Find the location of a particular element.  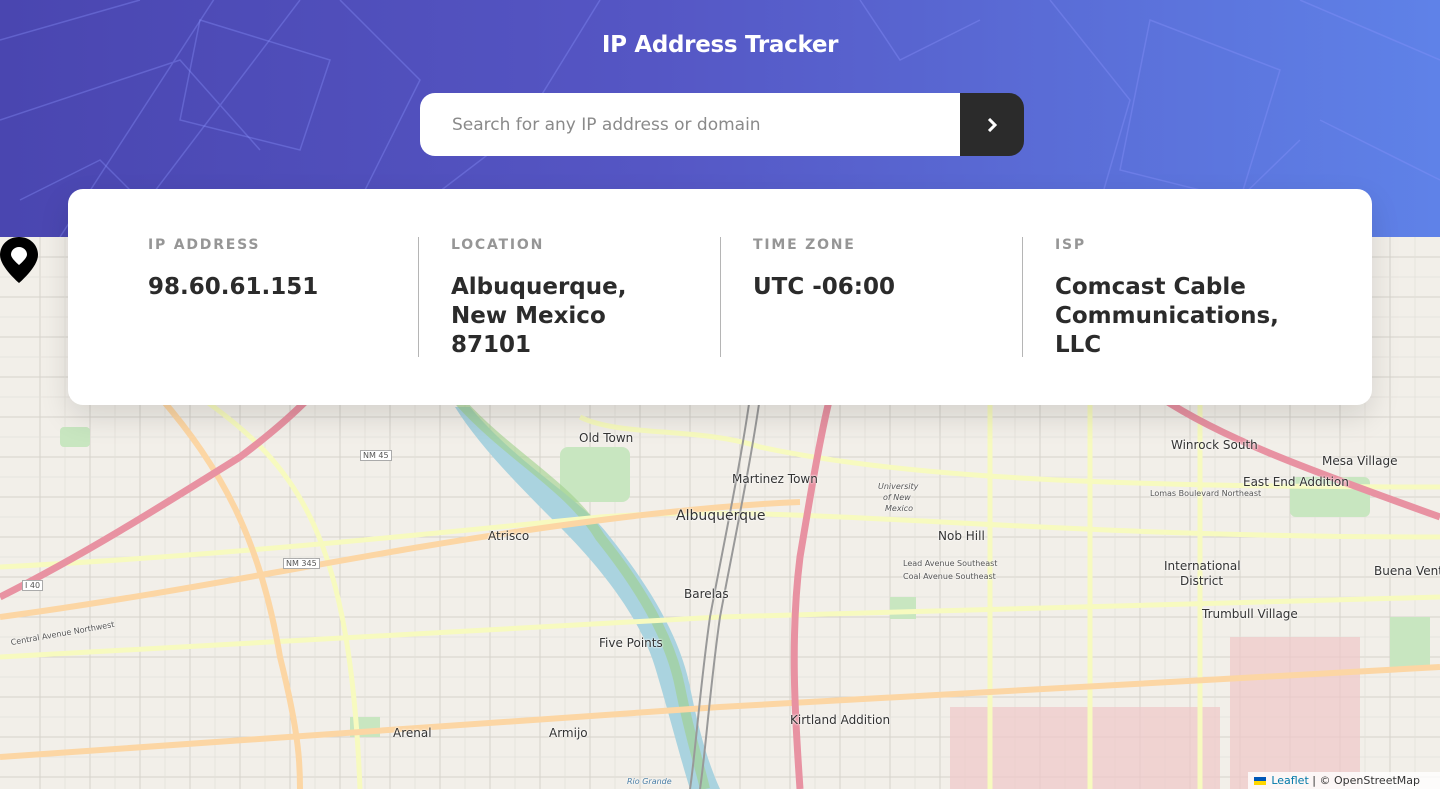

map-label-rio-grande: Rio Grande is located at coordinates (649, 781).